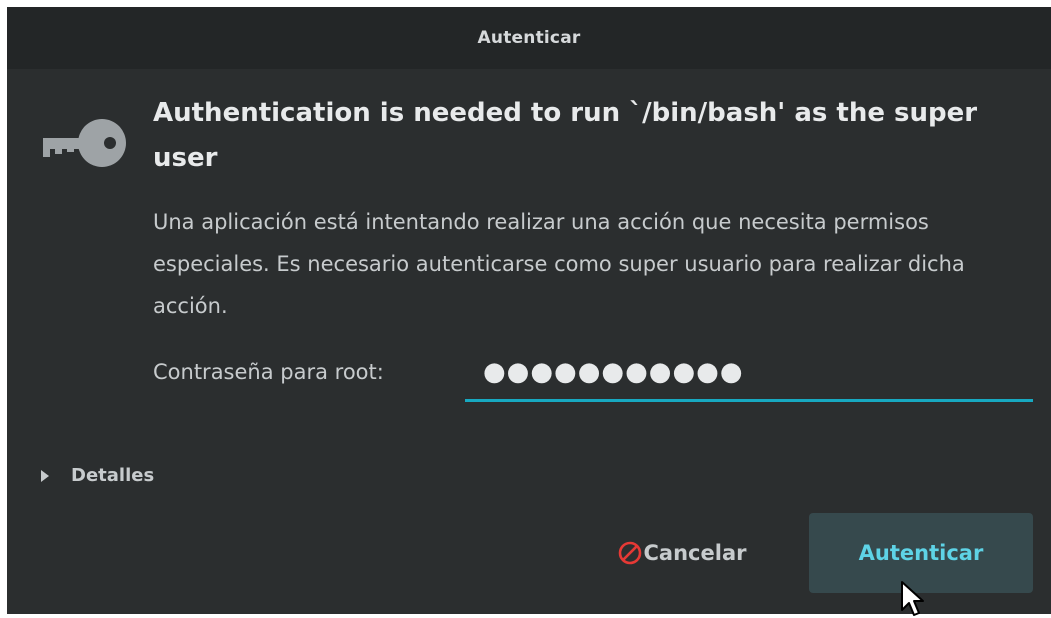 The height and width of the screenshot is (618, 1051). I want to click on cancel-button-label: Cancelar, so click(695, 553).